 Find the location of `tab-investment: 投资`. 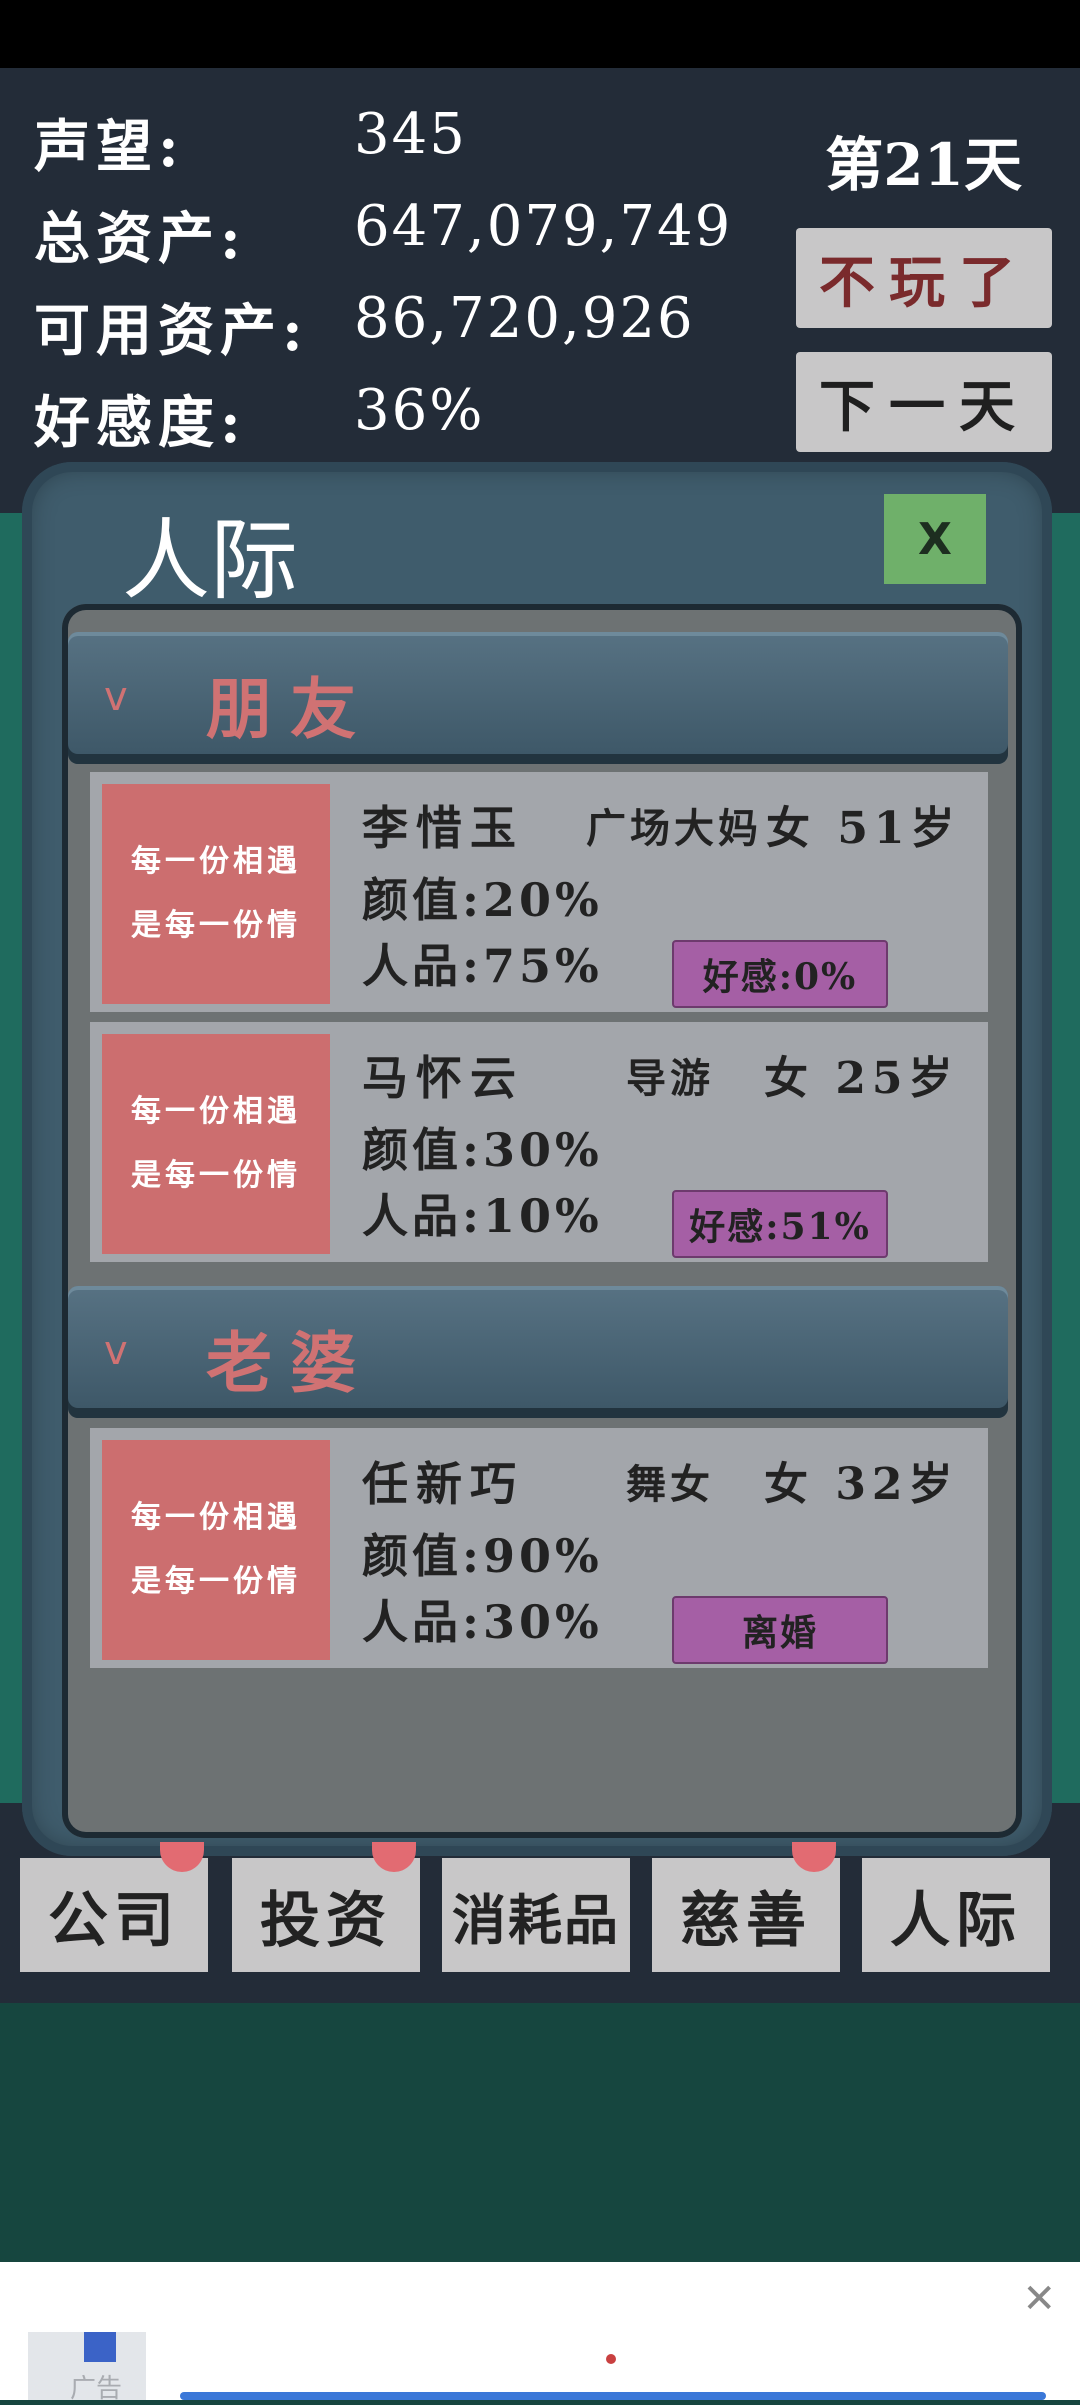

tab-investment: 投资 is located at coordinates (326, 1907).